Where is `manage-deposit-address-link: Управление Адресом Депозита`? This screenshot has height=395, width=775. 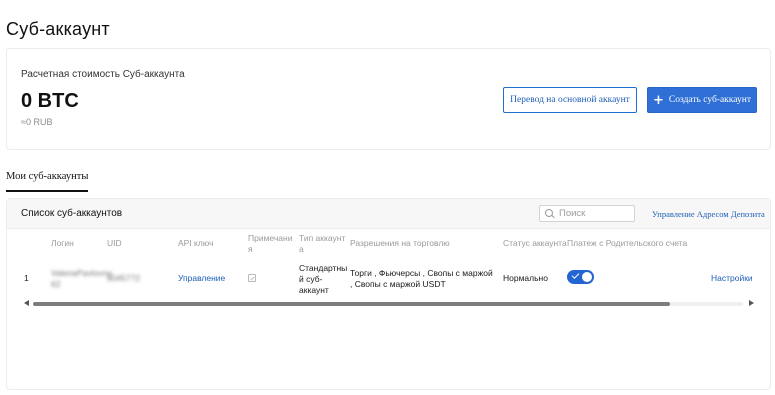
manage-deposit-address-link: Управление Адресом Депозита is located at coordinates (708, 214).